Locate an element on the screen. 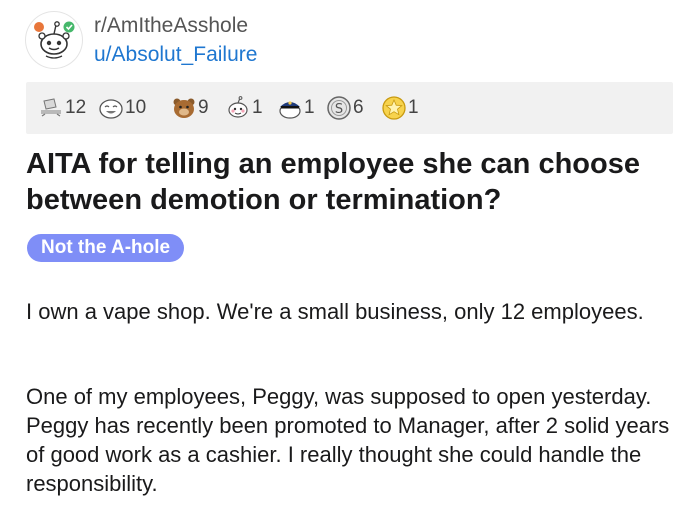 This screenshot has height=521, width=700. award-police: 1 is located at coordinates (296, 108).